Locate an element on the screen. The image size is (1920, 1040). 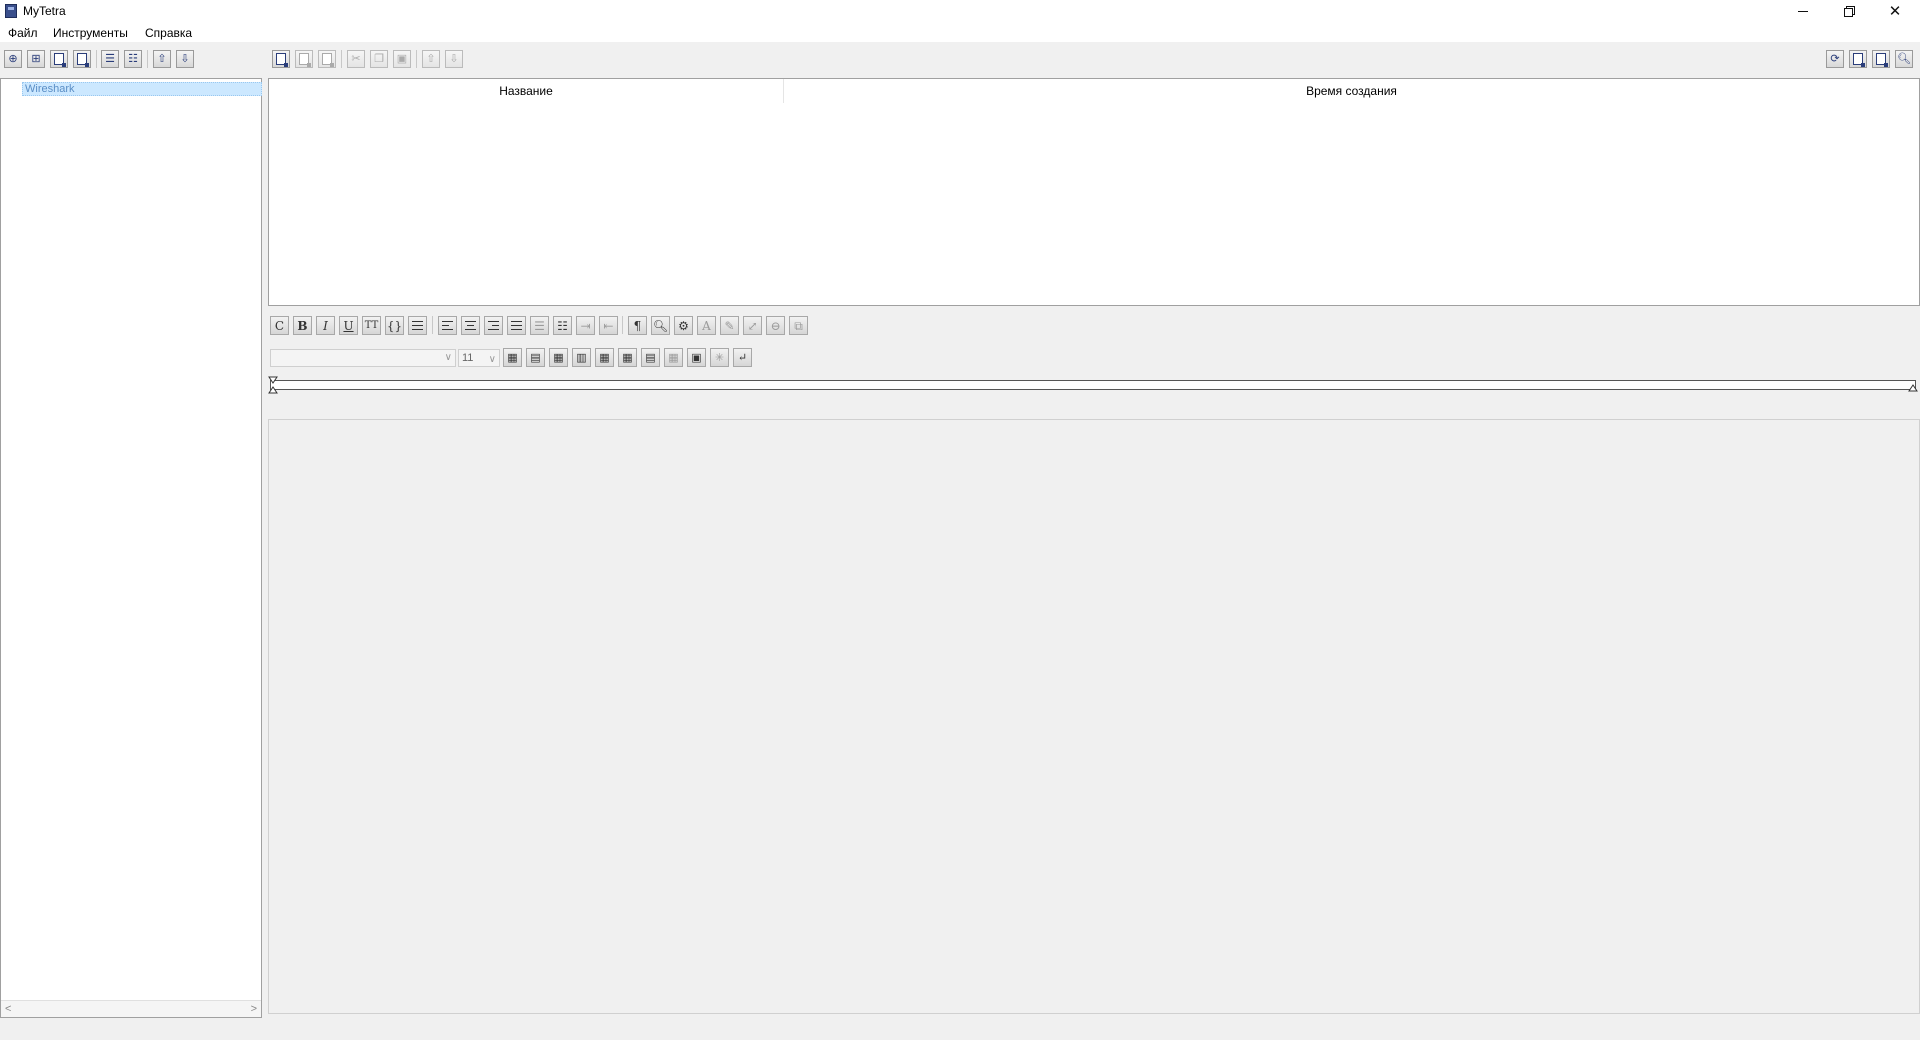
add-branch-button: ⊕ is located at coordinates (13, 59).